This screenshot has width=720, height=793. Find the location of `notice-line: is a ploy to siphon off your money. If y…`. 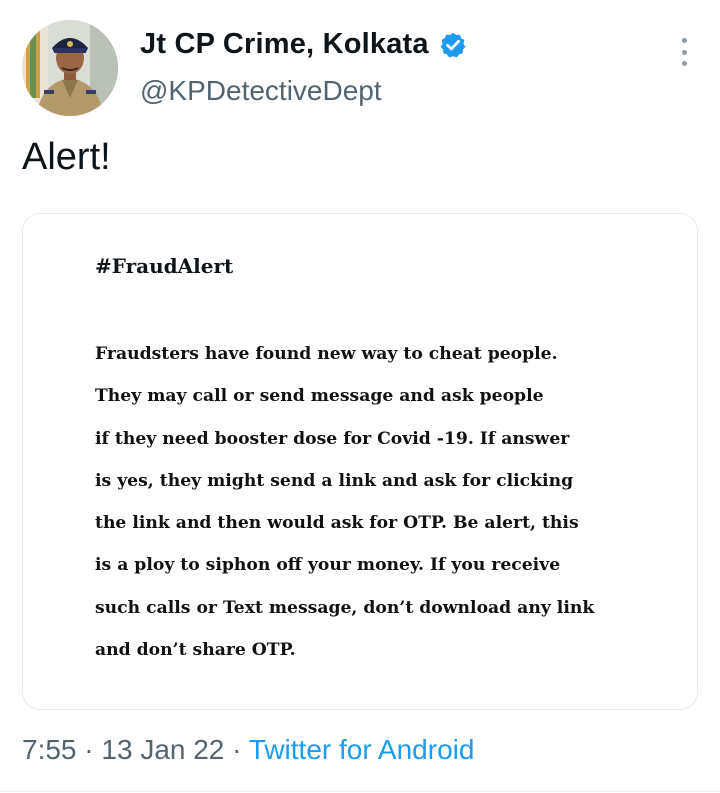

notice-line: is a ploy to siphon off your money. If y… is located at coordinates (328, 565).